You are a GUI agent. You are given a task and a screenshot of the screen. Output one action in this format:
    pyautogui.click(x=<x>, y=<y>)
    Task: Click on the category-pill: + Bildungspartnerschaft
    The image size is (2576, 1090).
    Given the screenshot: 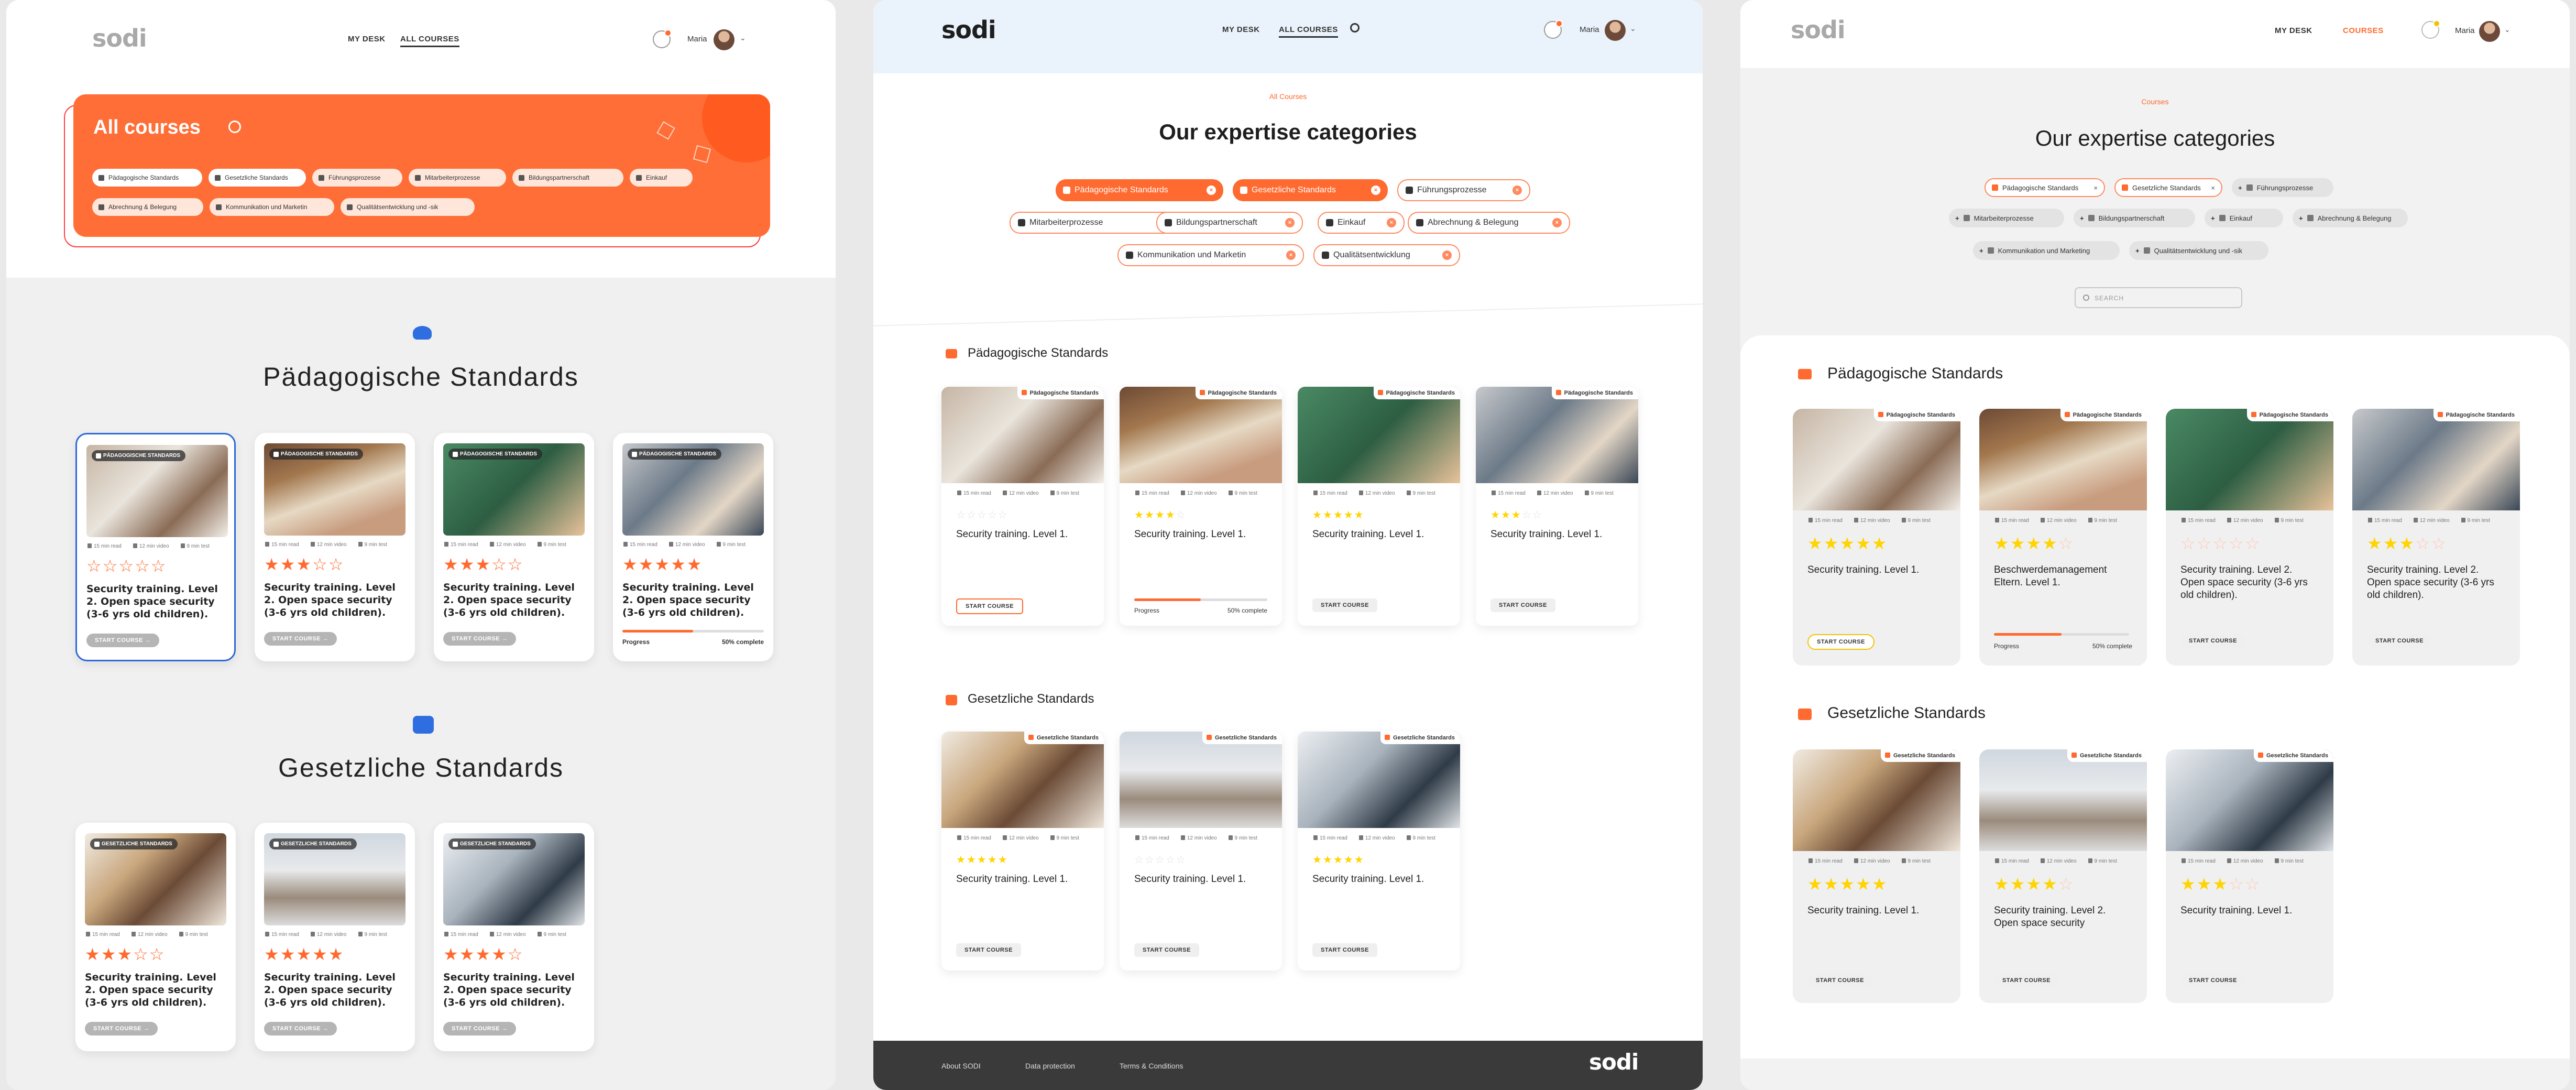 What is the action you would take?
    pyautogui.click(x=2134, y=218)
    